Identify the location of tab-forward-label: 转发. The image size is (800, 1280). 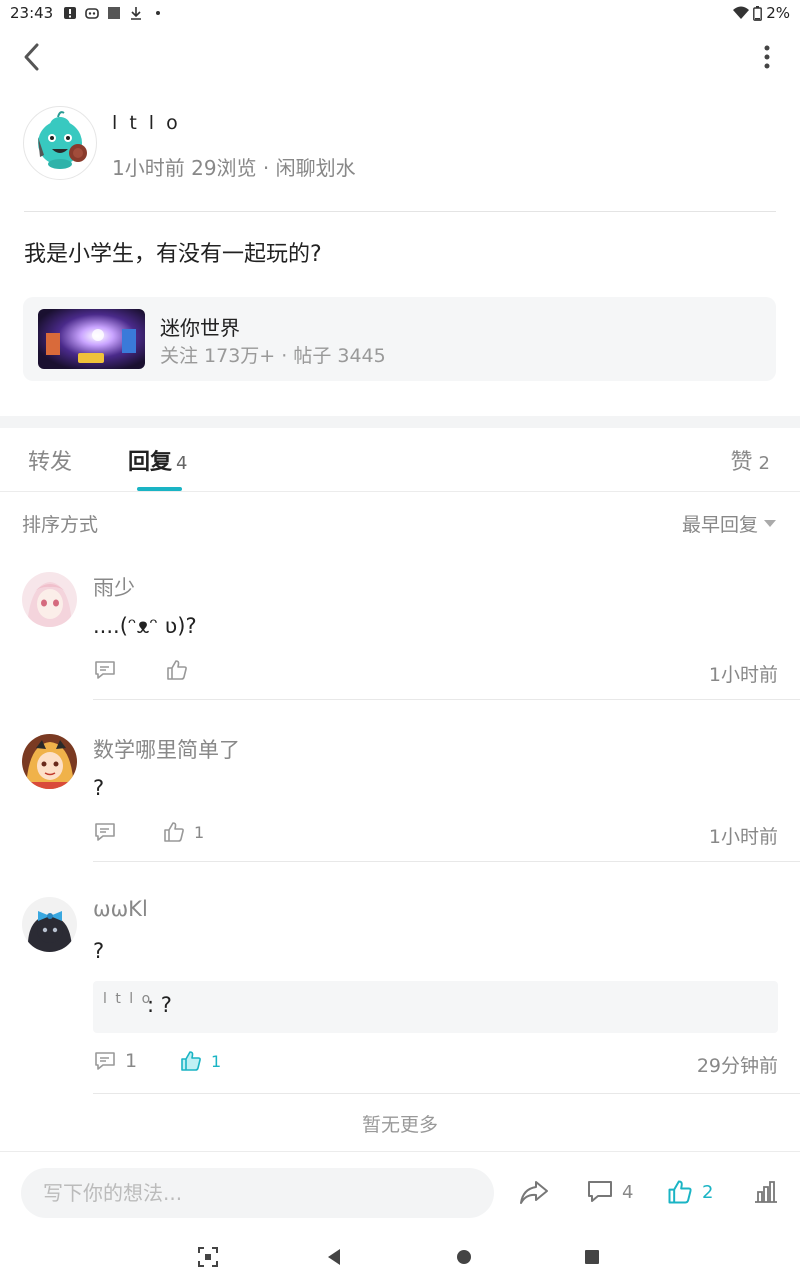
(50, 462).